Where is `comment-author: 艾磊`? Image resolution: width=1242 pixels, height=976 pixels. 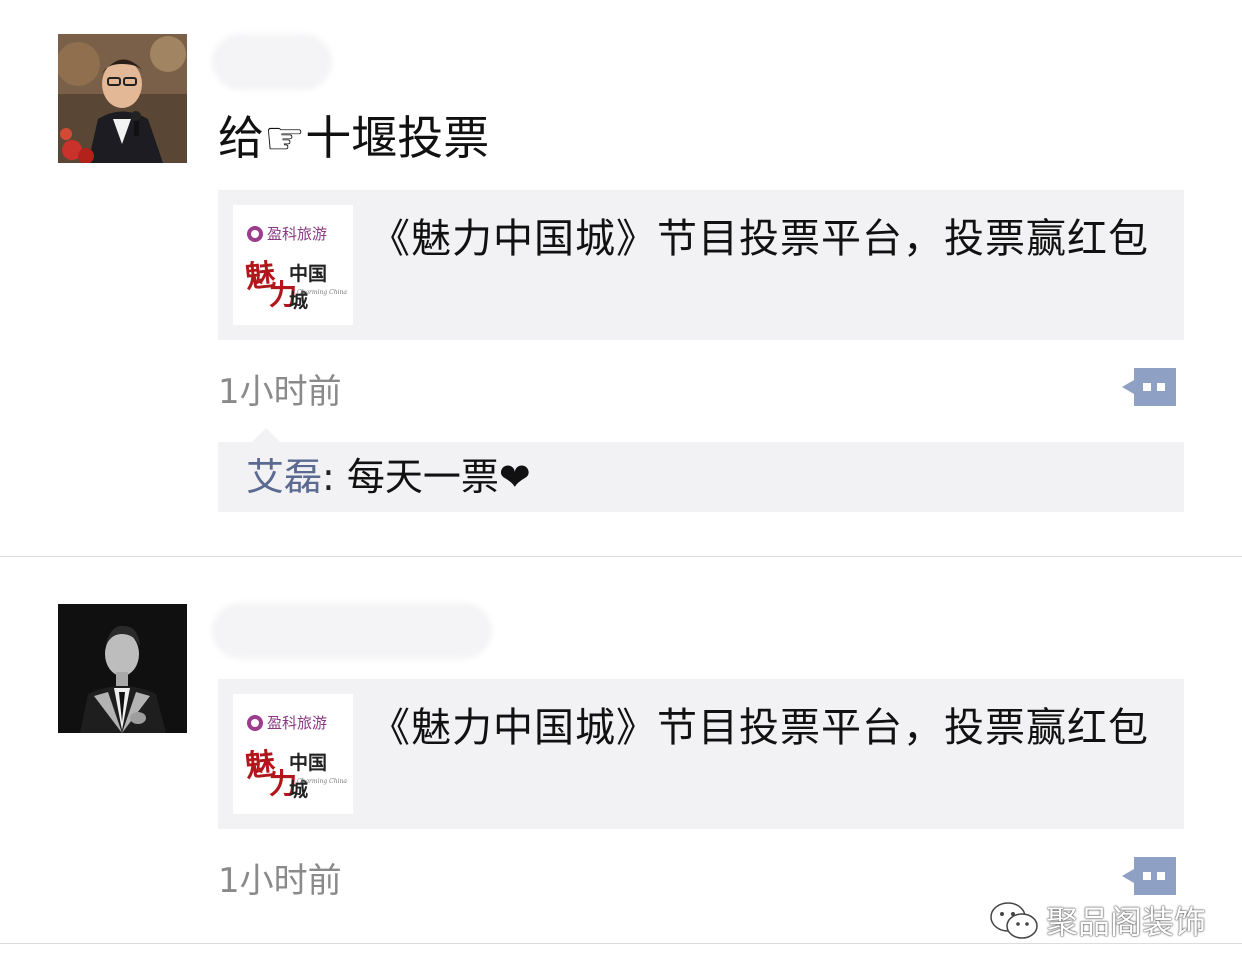 comment-author: 艾磊 is located at coordinates (284, 477).